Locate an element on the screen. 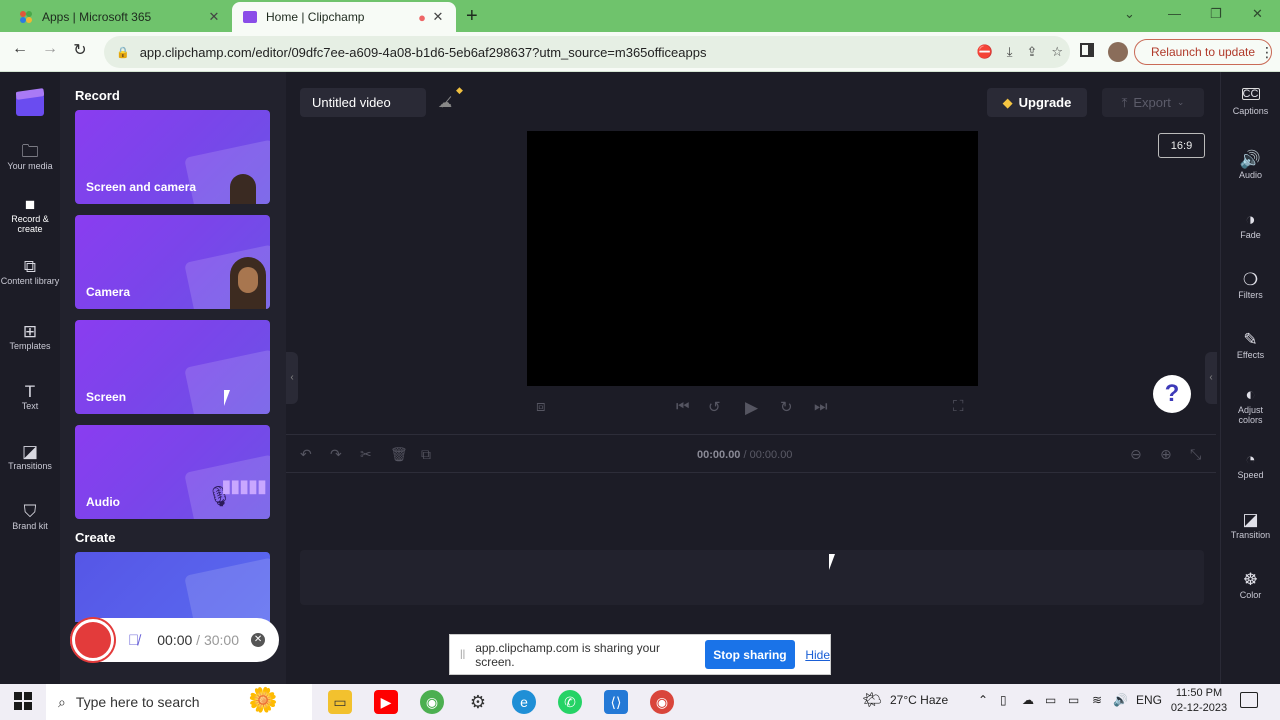 The height and width of the screenshot is (720, 1280). rail-color: ☸ Color is located at coordinates (1250, 585).